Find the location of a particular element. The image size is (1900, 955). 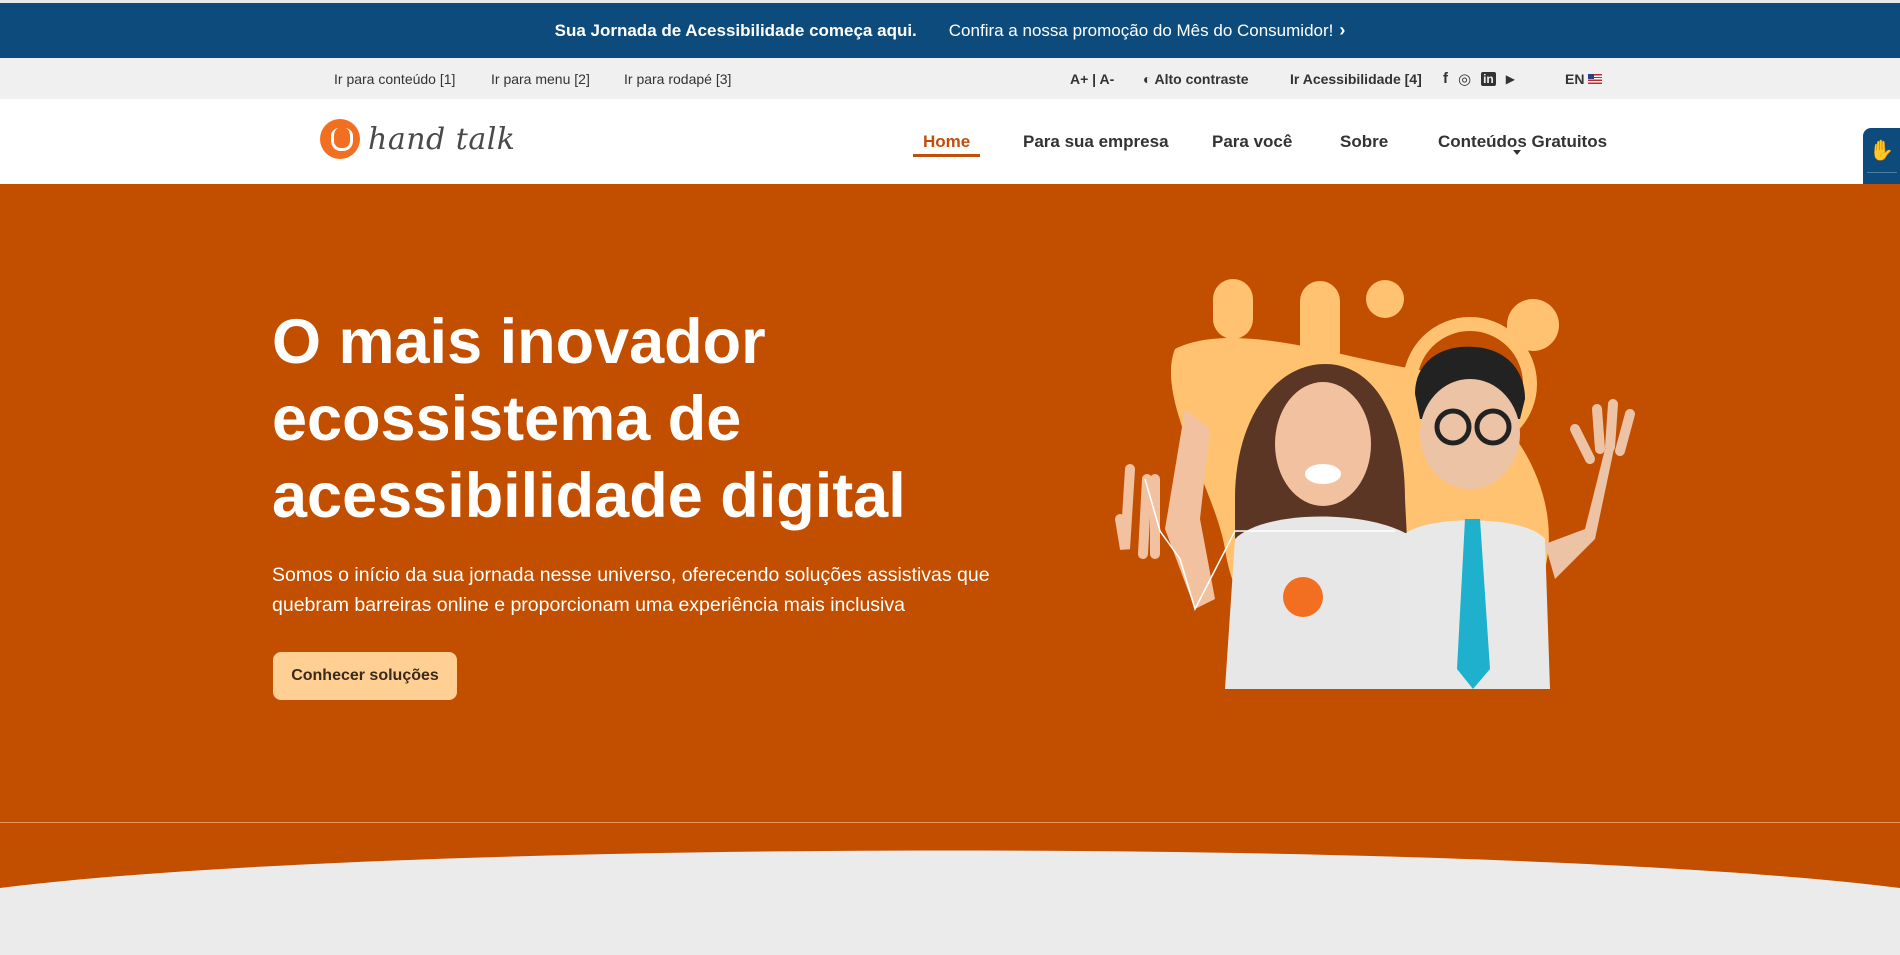

hero-illustration is located at coordinates (1375, 484).